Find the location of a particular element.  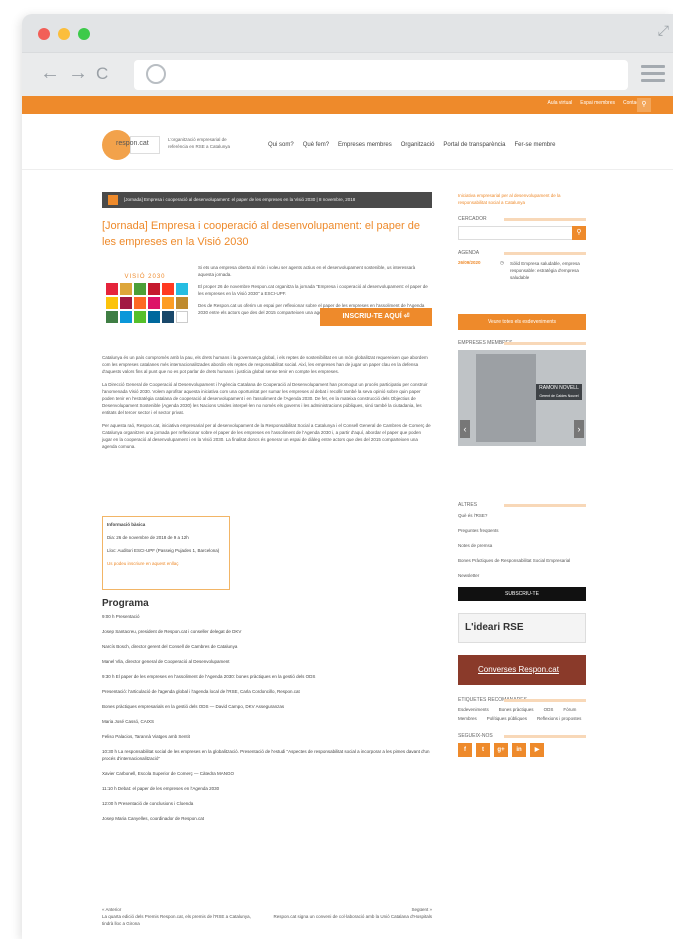

converses-text: Converses Respon.cat is located at coordinates (518, 669).